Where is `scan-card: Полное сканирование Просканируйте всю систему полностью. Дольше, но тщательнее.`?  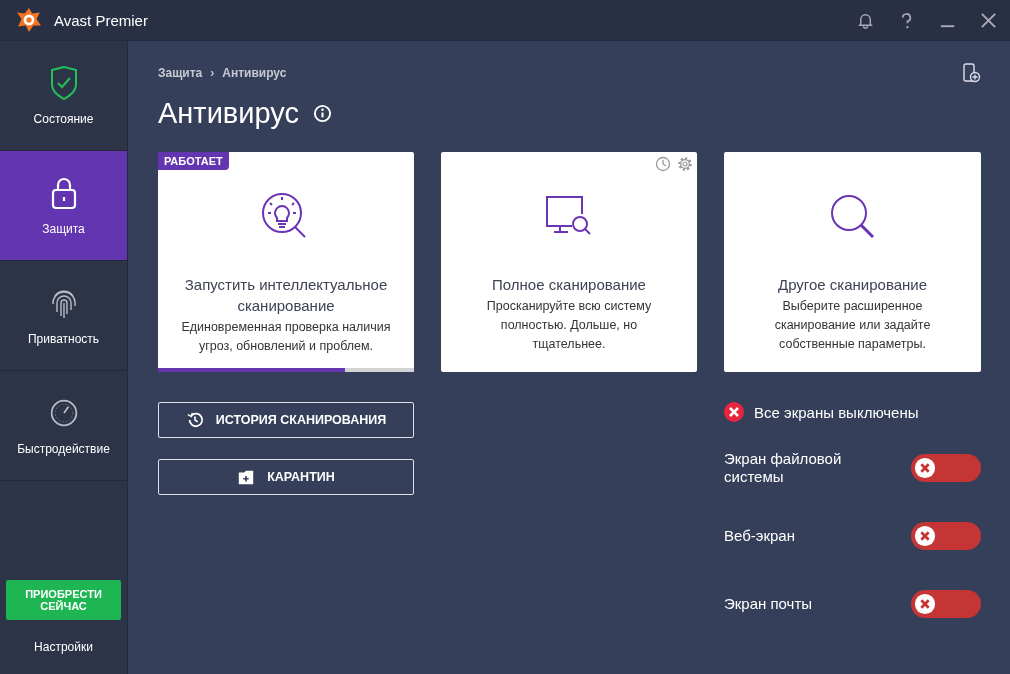
scan-card: Полное сканирование Просканируйте всю систему полностью. Дольше, но тщательнее. is located at coordinates (569, 262).